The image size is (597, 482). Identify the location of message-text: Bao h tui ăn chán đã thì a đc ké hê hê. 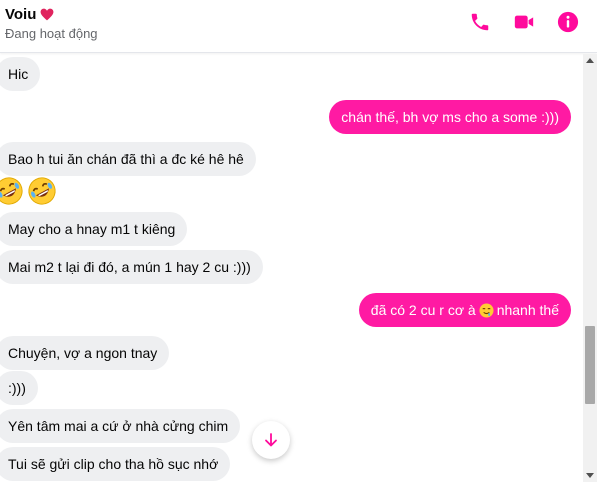
(126, 159).